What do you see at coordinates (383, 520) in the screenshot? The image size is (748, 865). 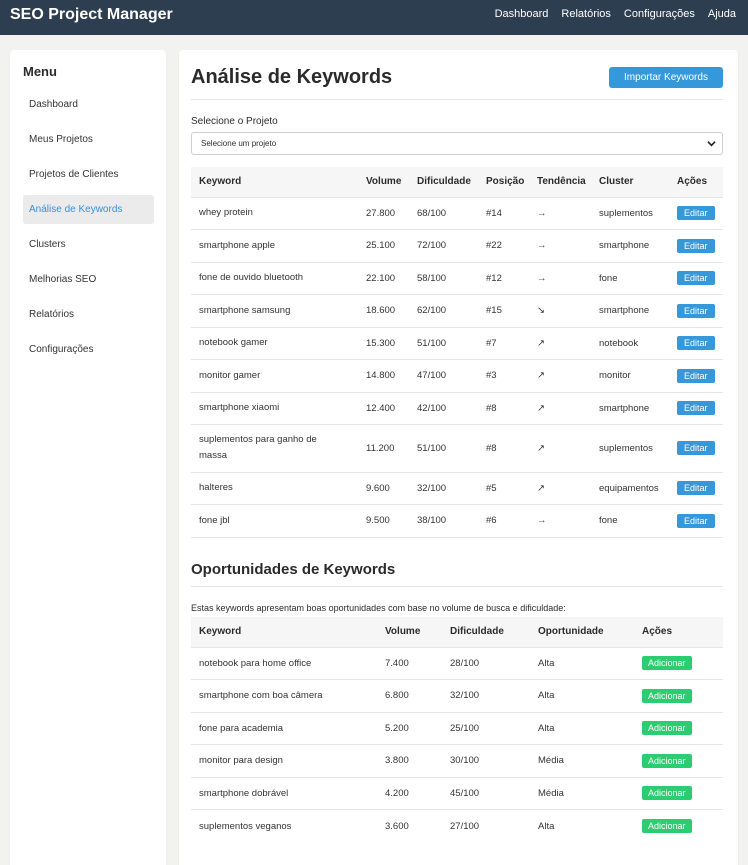 I see `volume-cell: 9.500` at bounding box center [383, 520].